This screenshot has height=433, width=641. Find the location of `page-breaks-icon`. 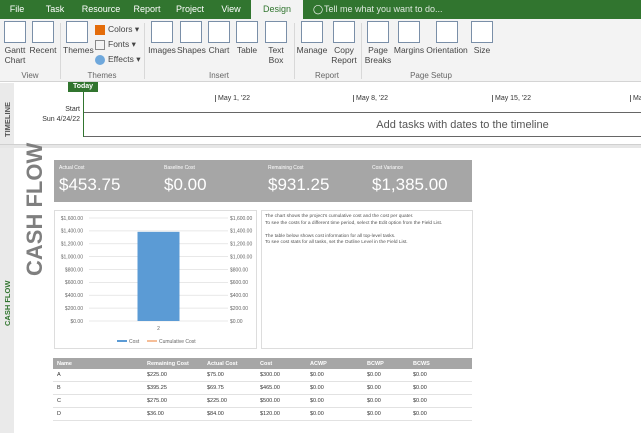

page-breaks-icon is located at coordinates (378, 32).